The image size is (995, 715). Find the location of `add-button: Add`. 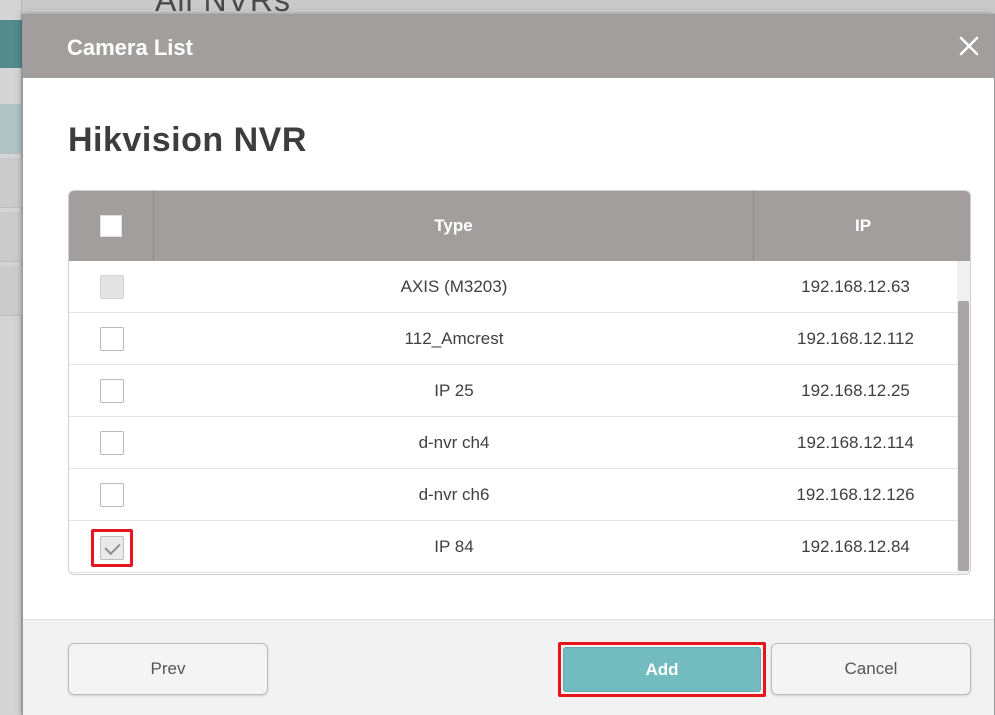

add-button: Add is located at coordinates (662, 669).